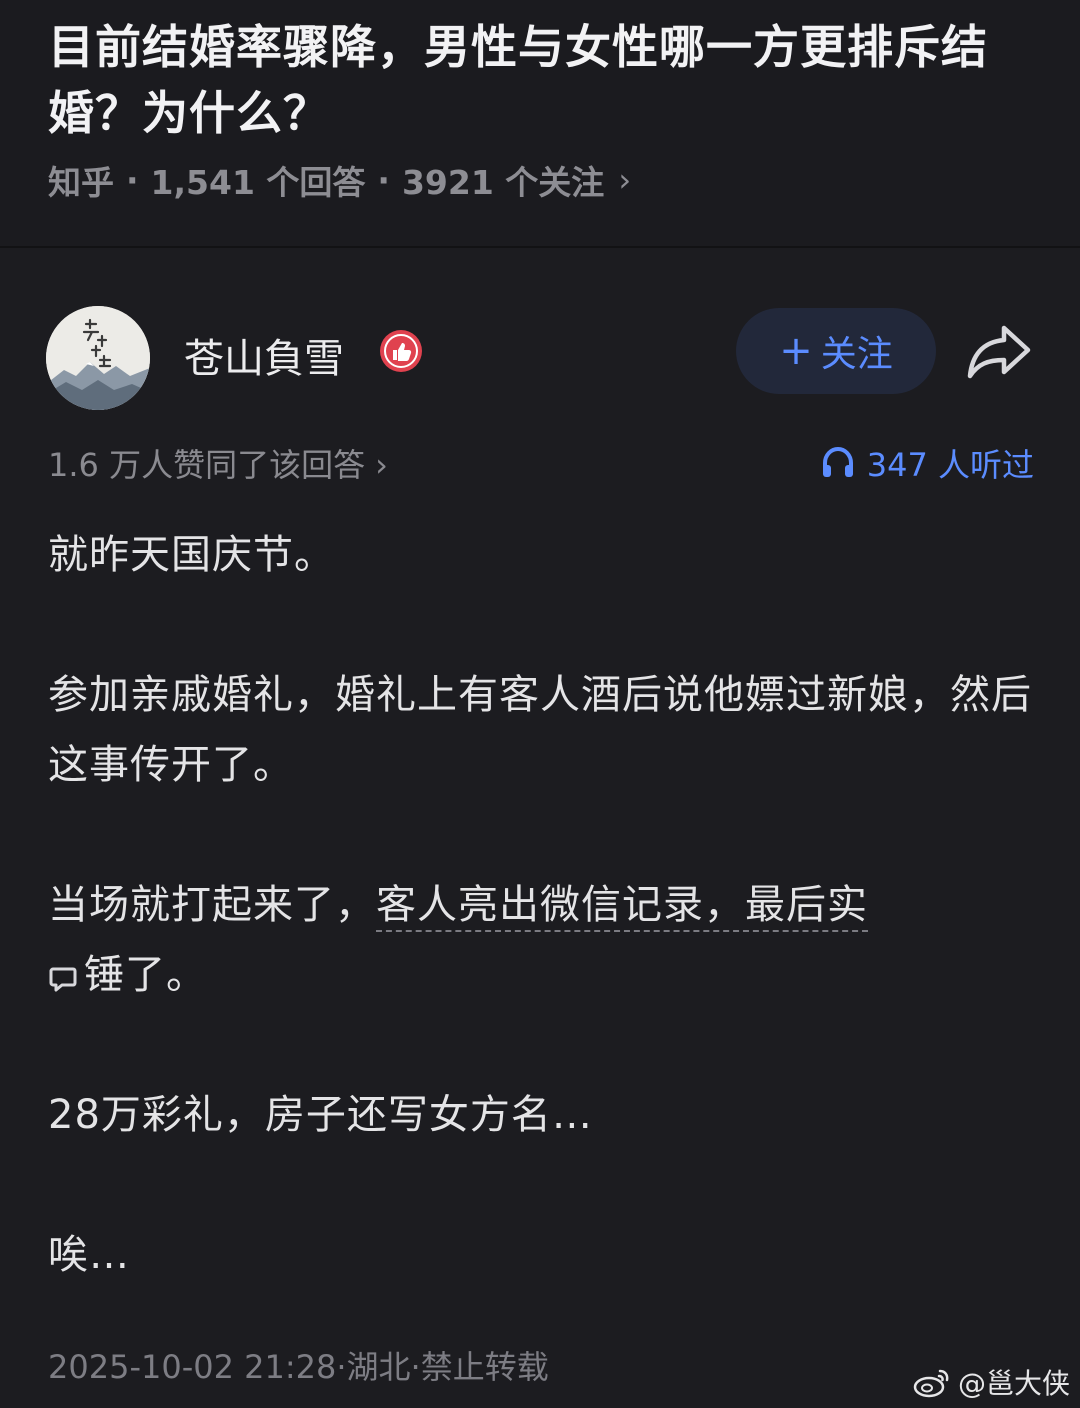 The height and width of the screenshot is (1408, 1080). What do you see at coordinates (212, 905) in the screenshot?
I see `paragraph-text: 当场就打起来了，` at bounding box center [212, 905].